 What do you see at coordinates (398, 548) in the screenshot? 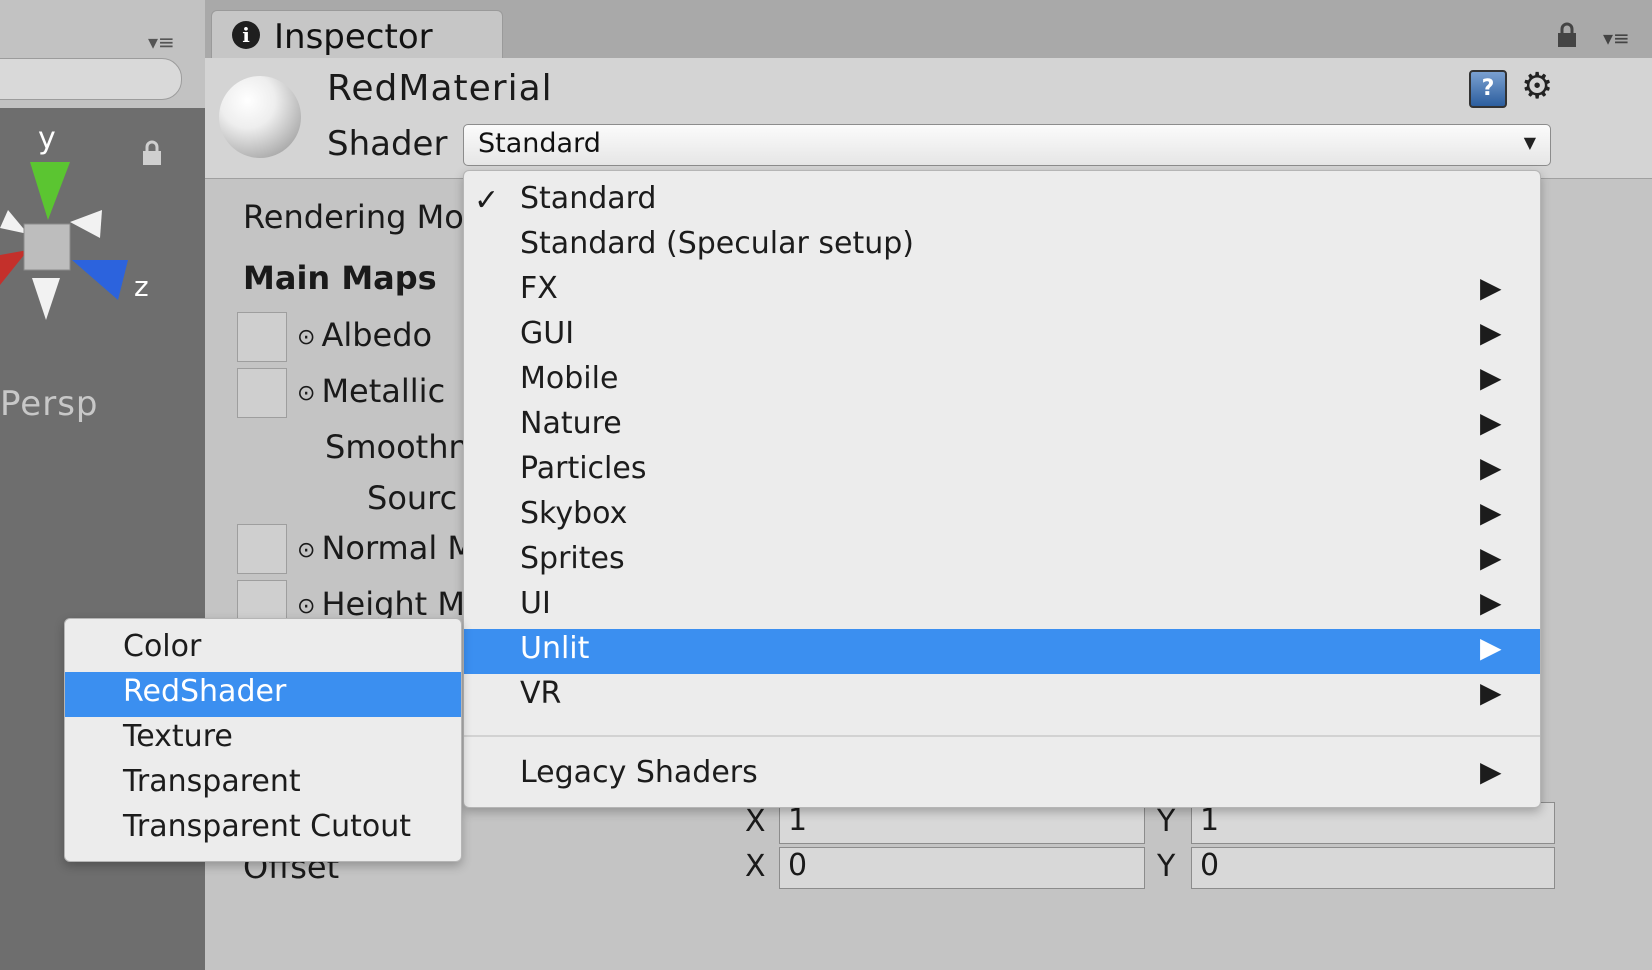
I see `normal-map-label: Normal M` at bounding box center [398, 548].